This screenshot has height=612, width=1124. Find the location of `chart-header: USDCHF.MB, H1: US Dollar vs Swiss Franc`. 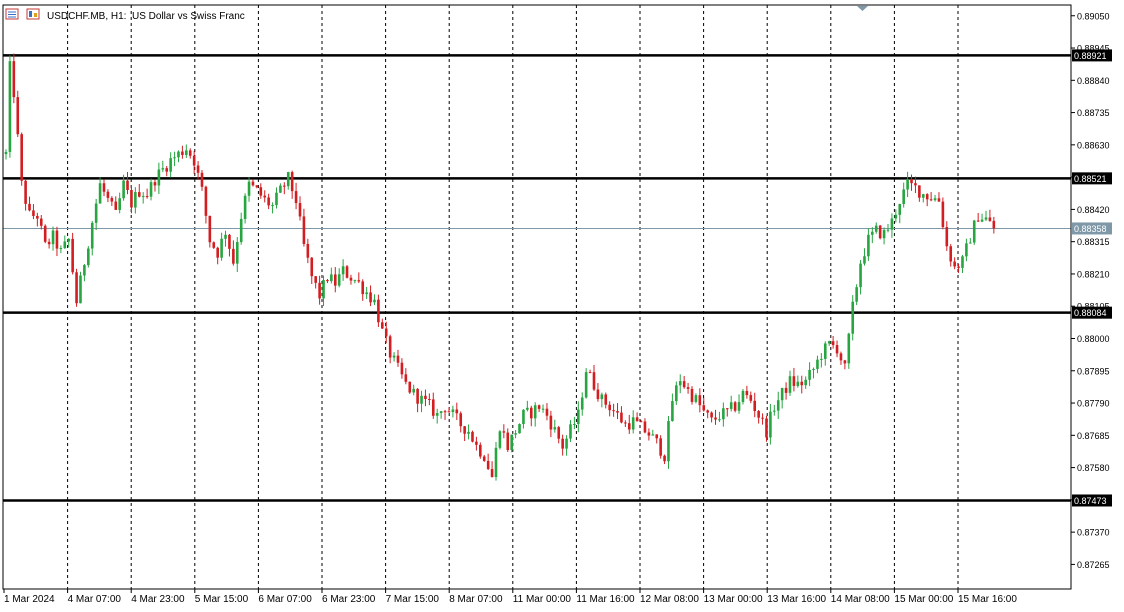

chart-header: USDCHF.MB, H1: US Dollar vs Swiss Franc is located at coordinates (125, 15).